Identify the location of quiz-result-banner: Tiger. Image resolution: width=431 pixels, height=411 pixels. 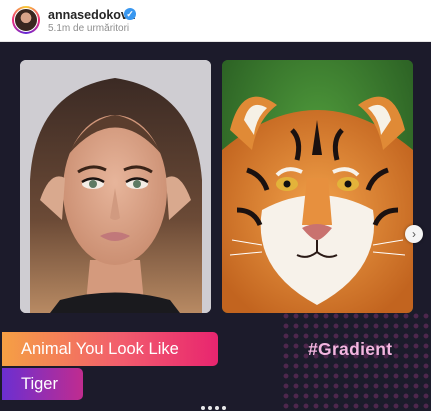
(42, 384).